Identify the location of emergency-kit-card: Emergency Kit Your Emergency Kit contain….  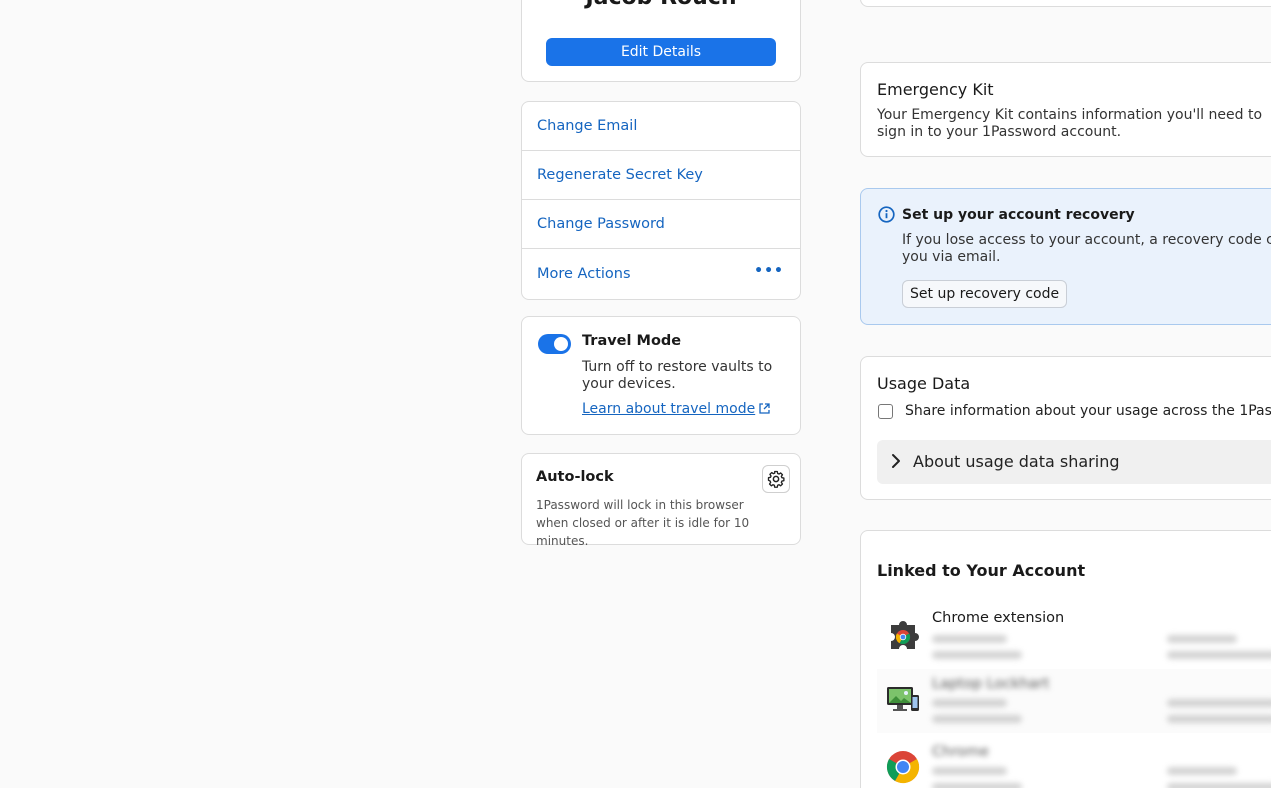
(1065, 109).